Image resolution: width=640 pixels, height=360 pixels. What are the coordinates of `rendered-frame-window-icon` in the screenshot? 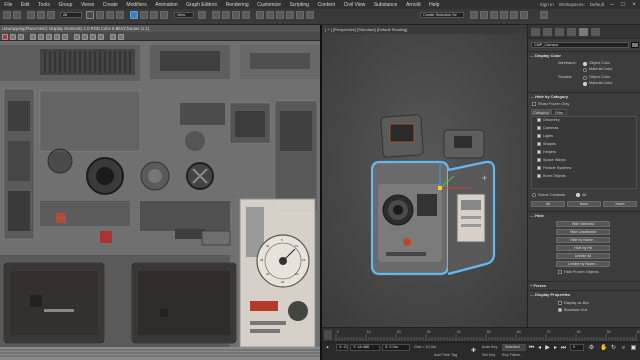 It's located at (514, 15).